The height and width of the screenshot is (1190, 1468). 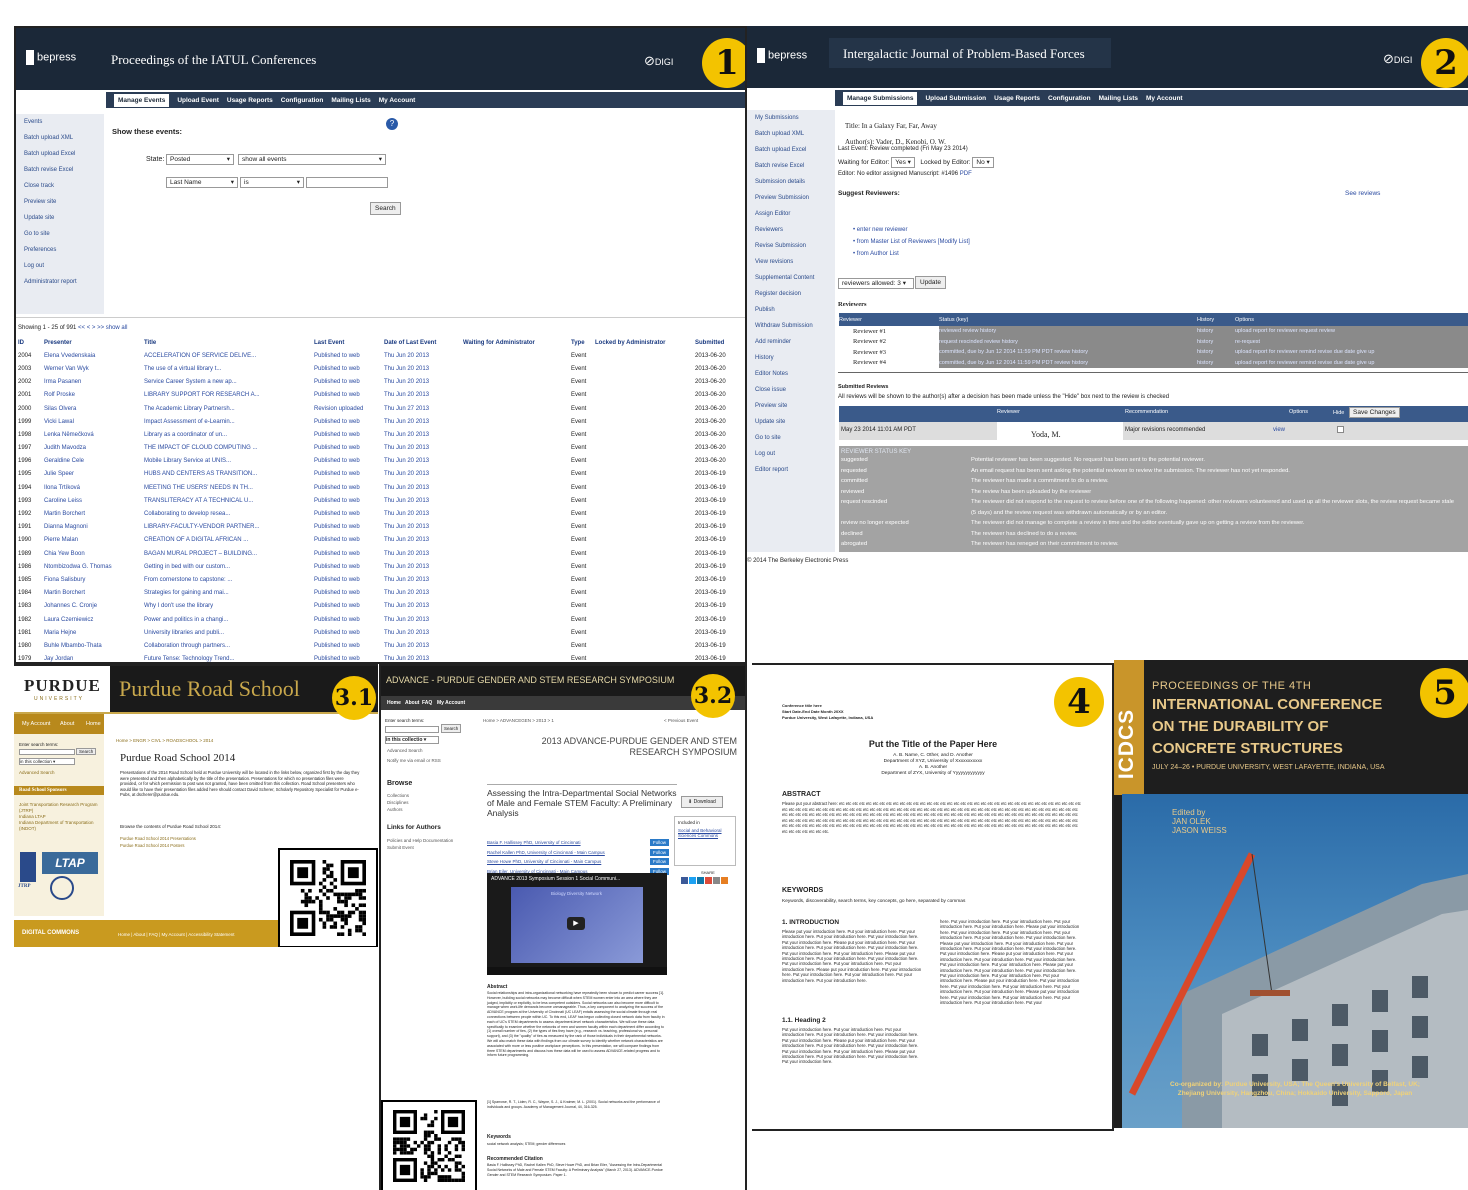 What do you see at coordinates (272, 182) in the screenshot?
I see `operator-select: is ▾` at bounding box center [272, 182].